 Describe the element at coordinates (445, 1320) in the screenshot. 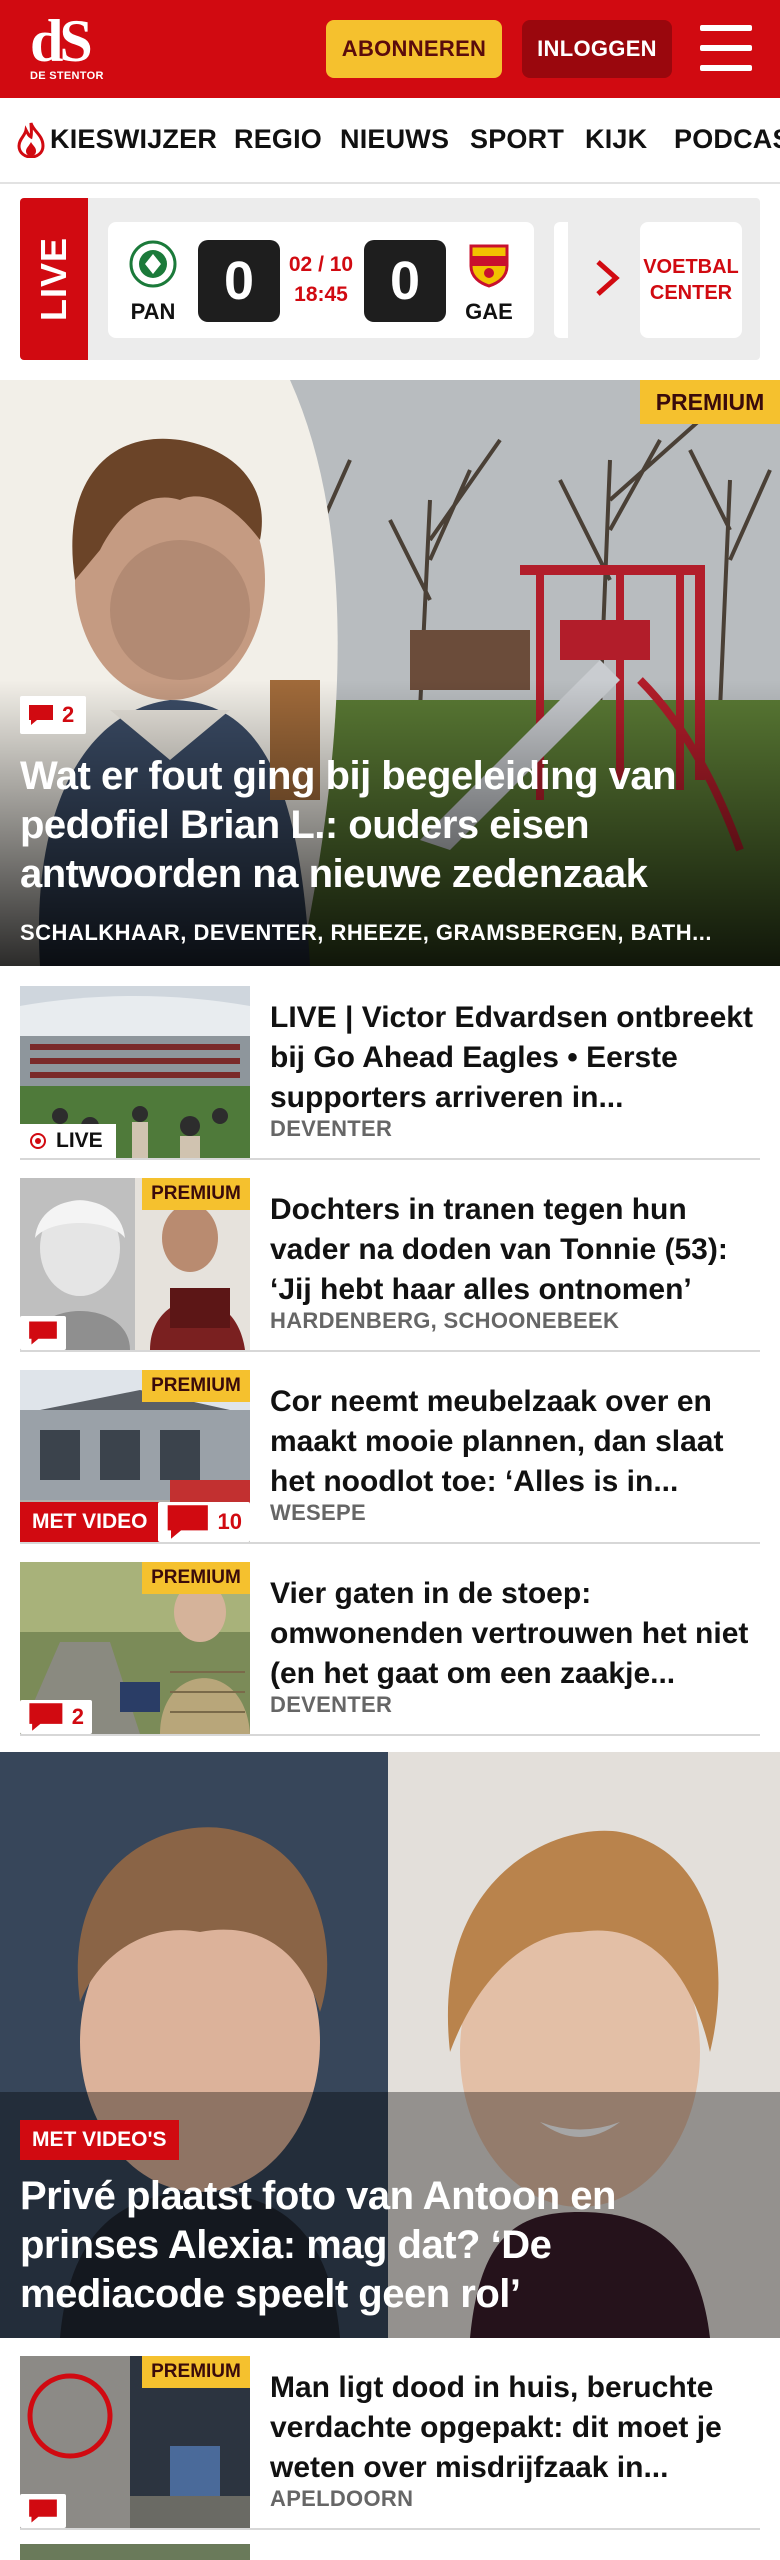

I see `article-location: HARDENBERG, SCHOONEBEEK` at that location.